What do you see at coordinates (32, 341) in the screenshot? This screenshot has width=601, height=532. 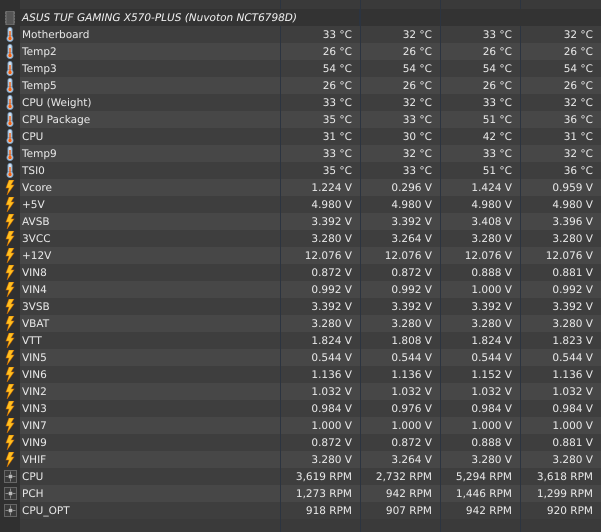 I see `sensor-label: VTT` at bounding box center [32, 341].